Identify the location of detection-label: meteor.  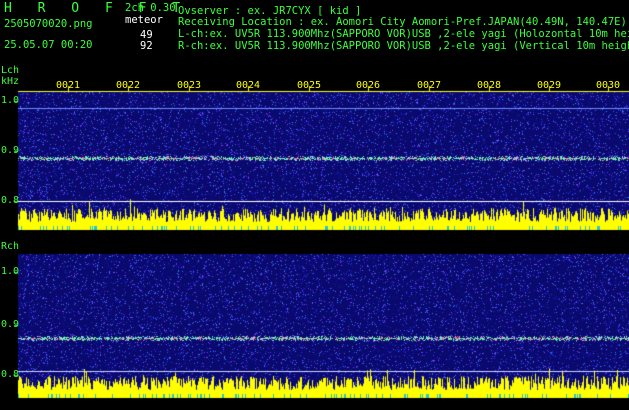
(144, 20).